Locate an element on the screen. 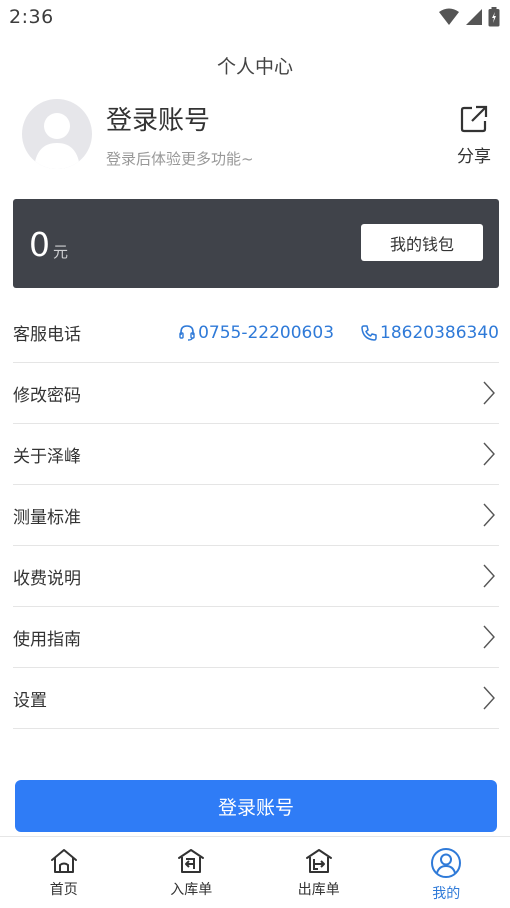 This screenshot has width=510, height=908. service-phone-label: 客服电话 is located at coordinates (47, 335).